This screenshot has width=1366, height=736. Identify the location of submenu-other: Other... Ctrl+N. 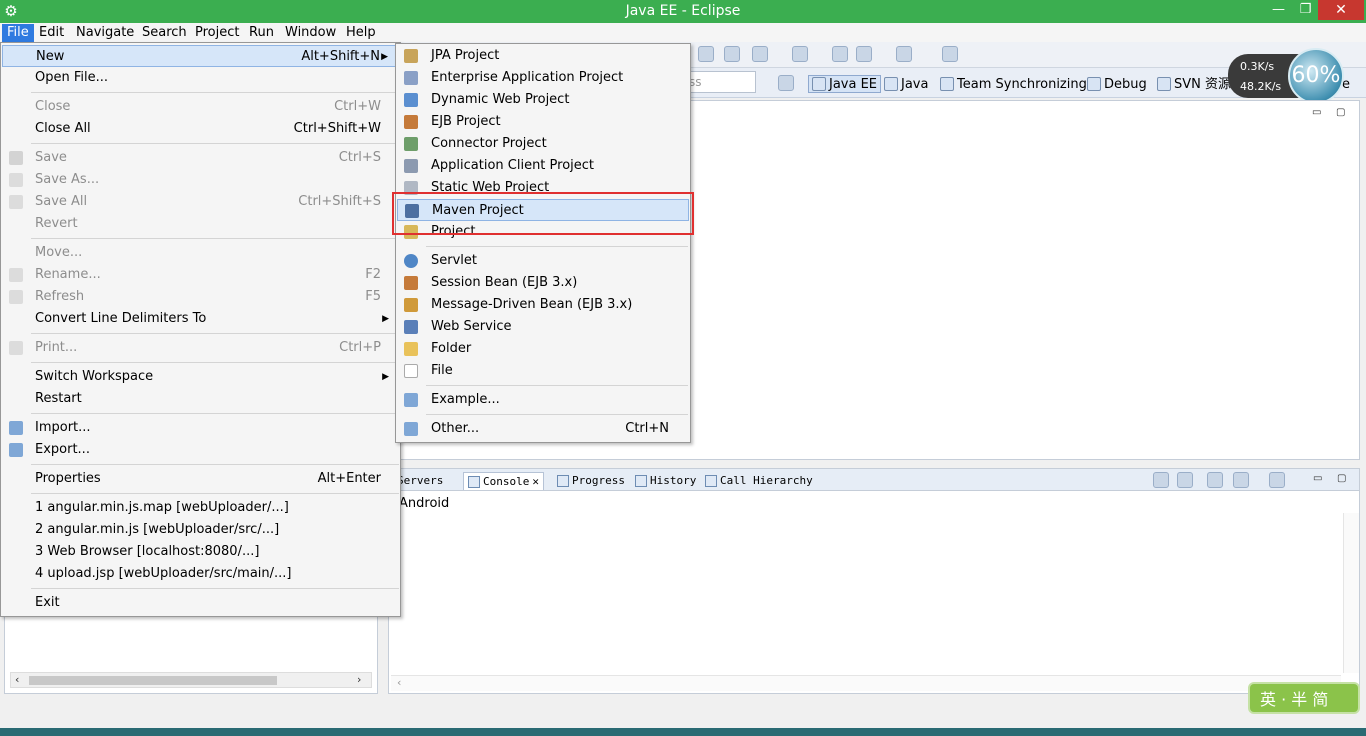
(543, 429).